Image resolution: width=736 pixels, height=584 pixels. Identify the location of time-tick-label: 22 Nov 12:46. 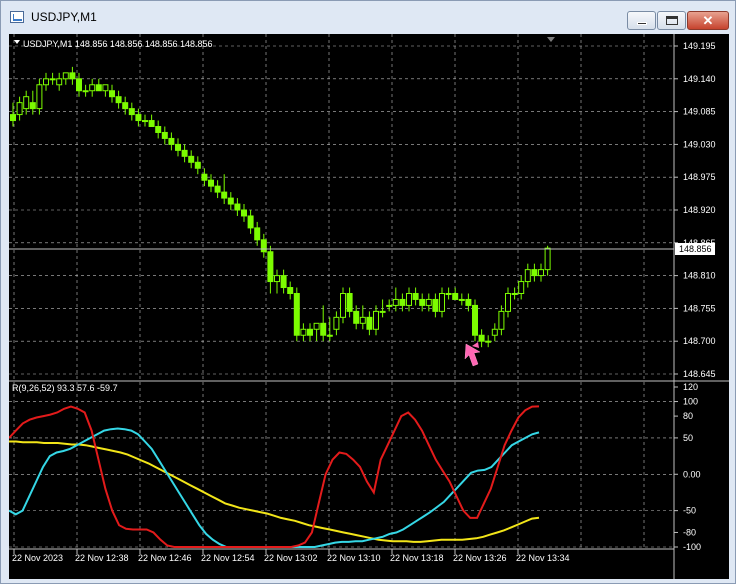
(165, 558).